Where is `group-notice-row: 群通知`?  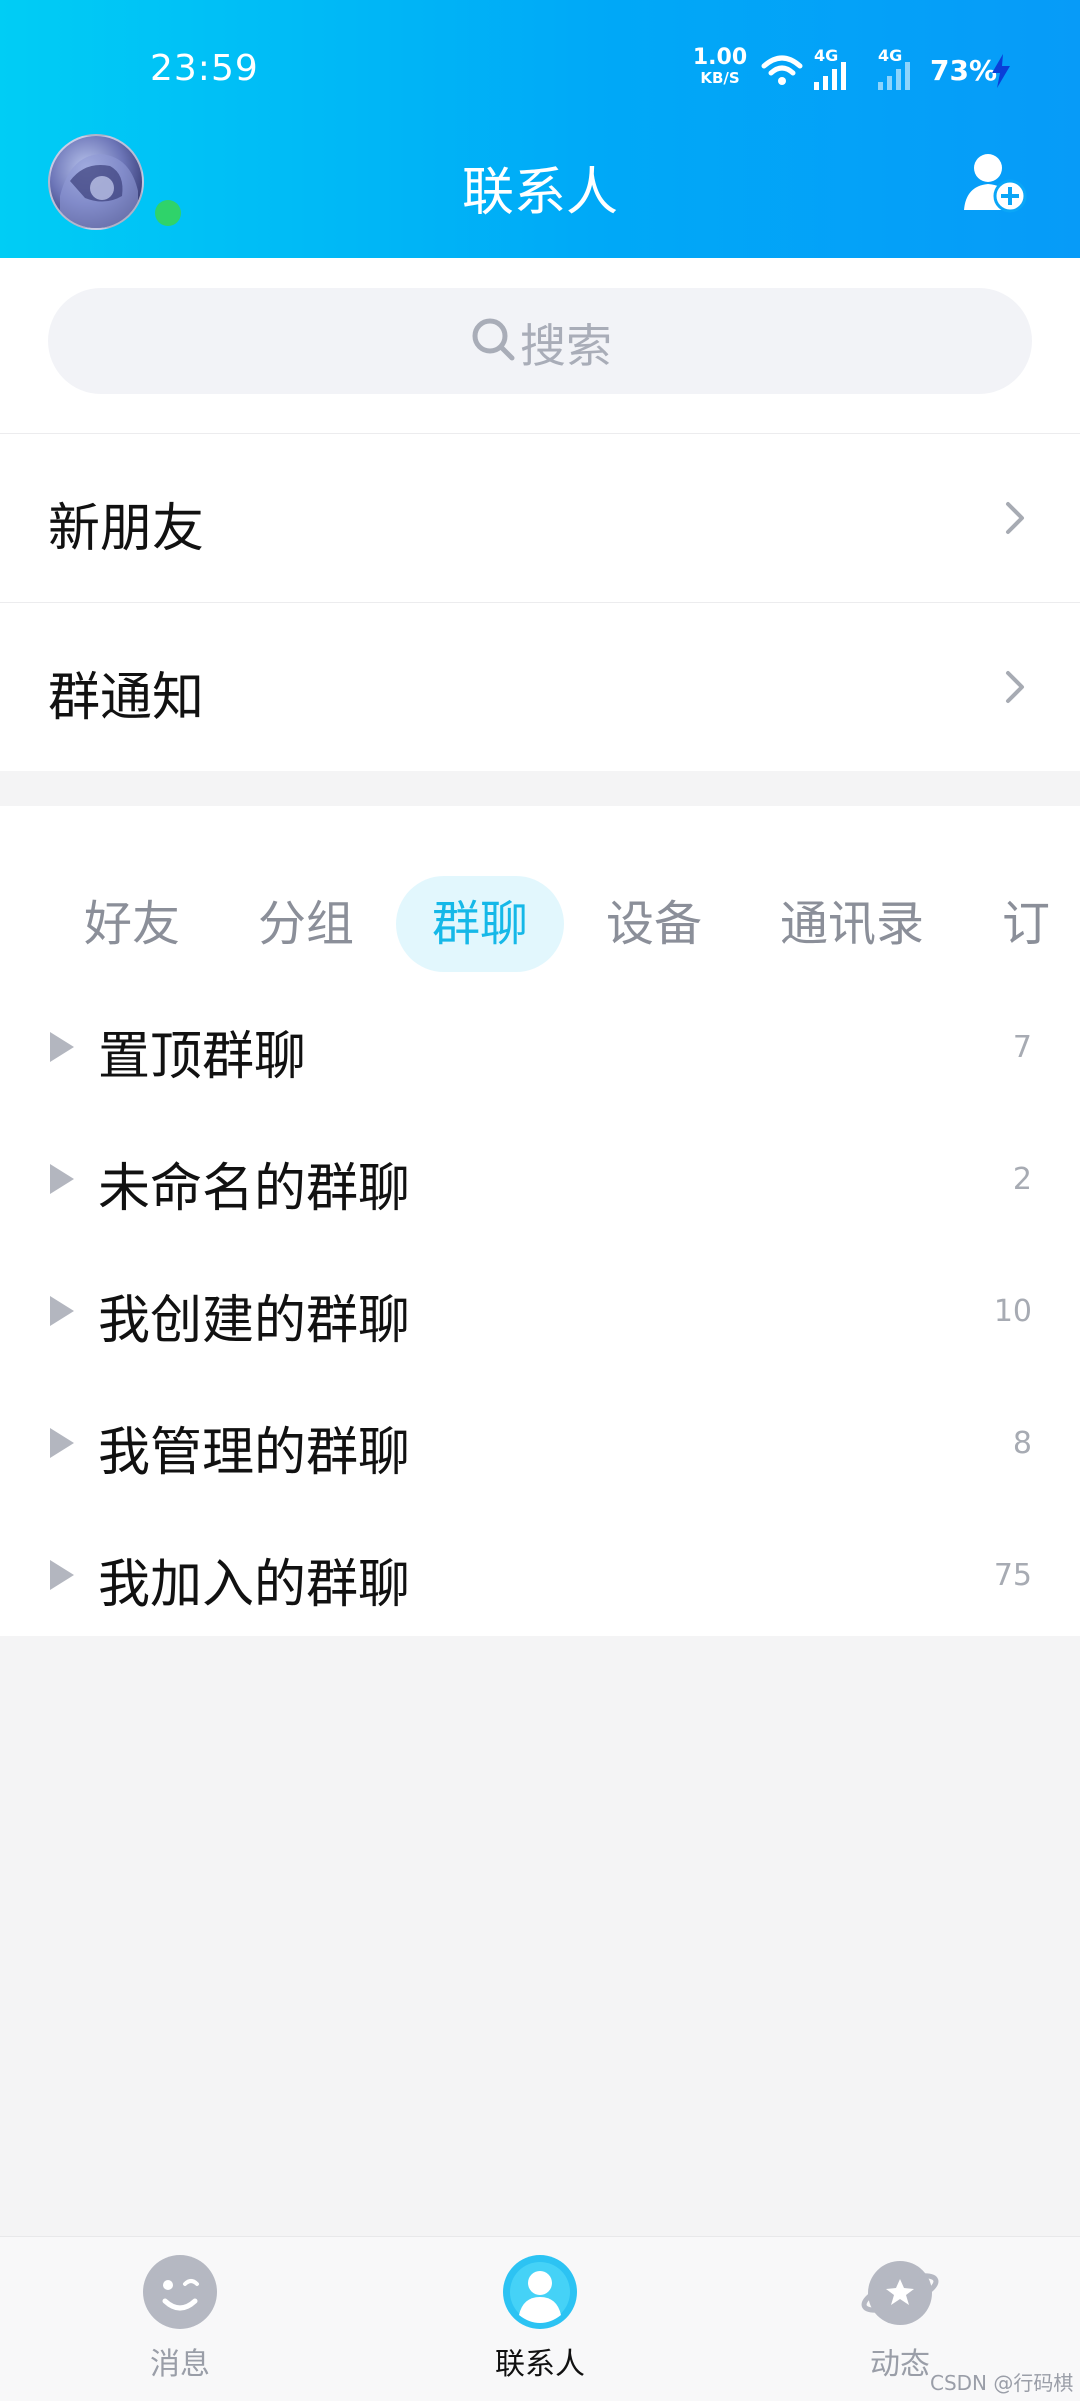 group-notice-row: 群通知 is located at coordinates (540, 687).